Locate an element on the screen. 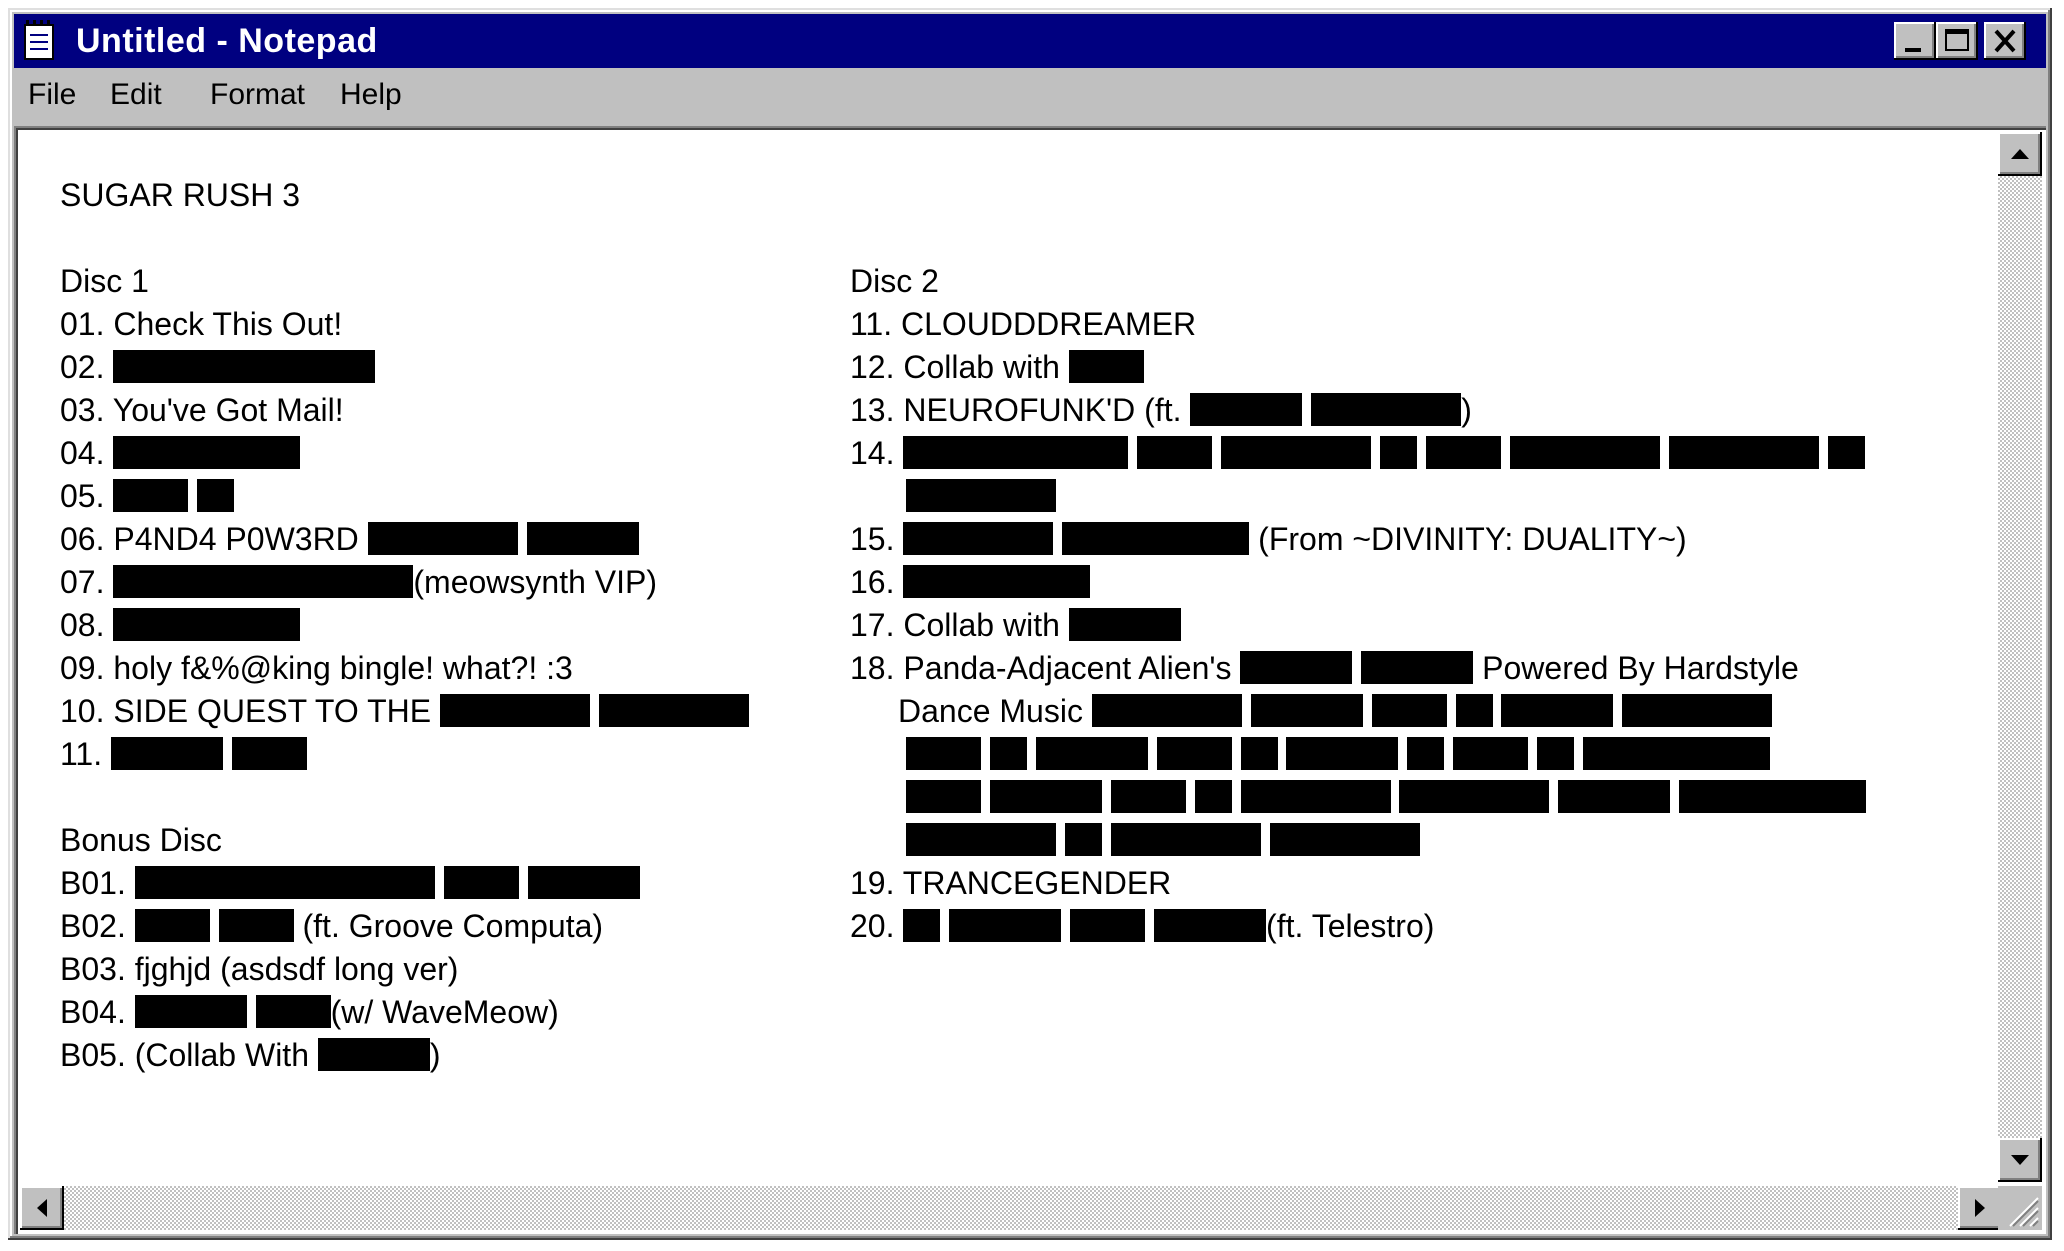 This screenshot has height=1251, width=2064. track-line: B01. is located at coordinates (350, 883).